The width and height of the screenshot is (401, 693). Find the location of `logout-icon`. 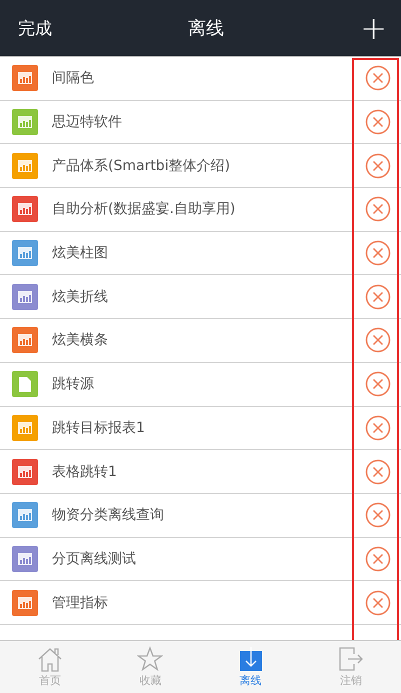

logout-icon is located at coordinates (351, 659).